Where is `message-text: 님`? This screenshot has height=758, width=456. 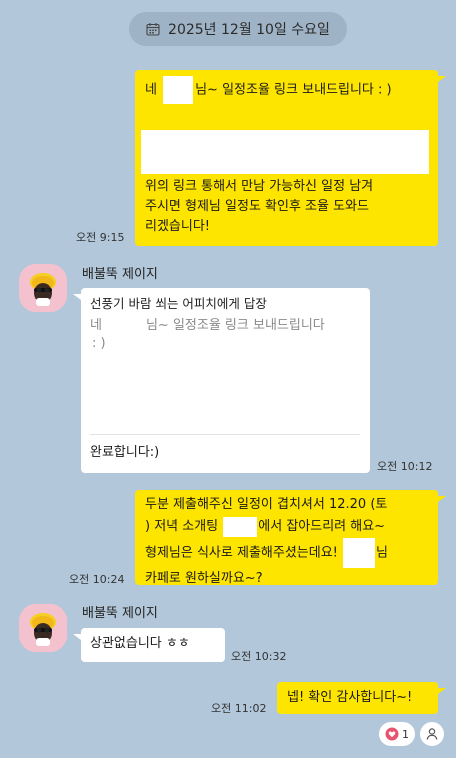 message-text: 님 is located at coordinates (382, 553).